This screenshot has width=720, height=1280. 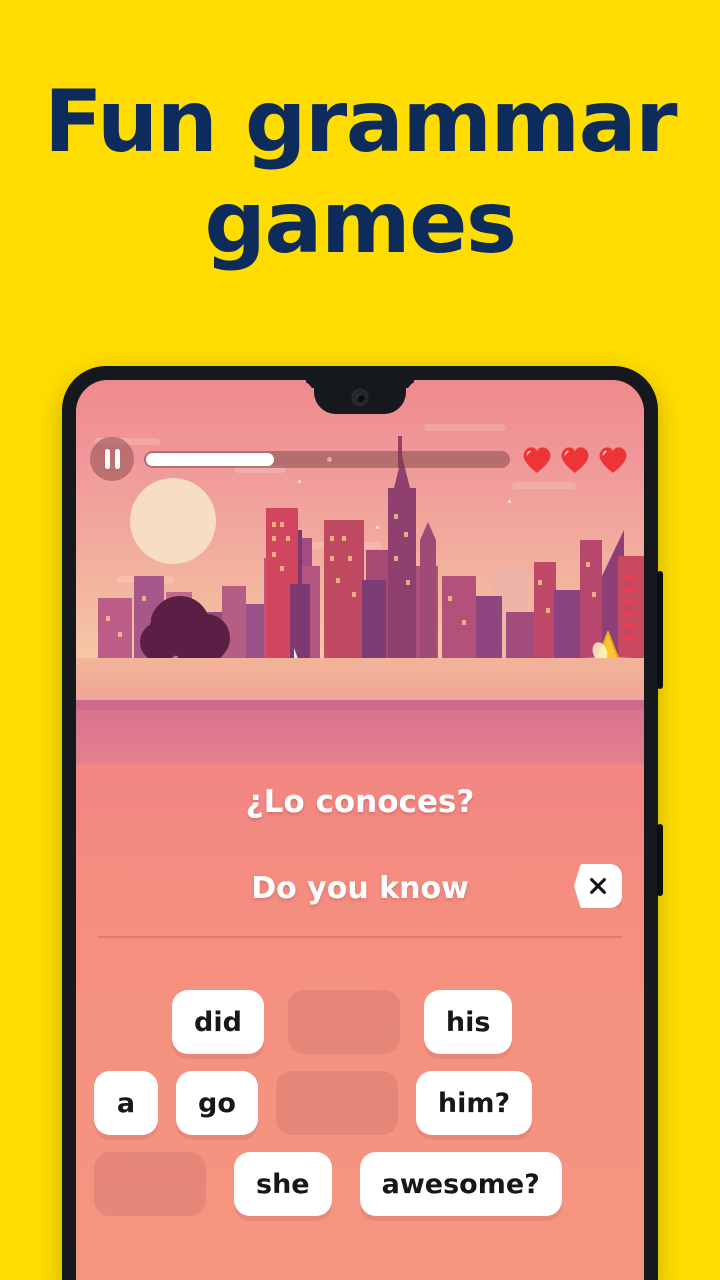 I want to click on pause-button, so click(x=112, y=459).